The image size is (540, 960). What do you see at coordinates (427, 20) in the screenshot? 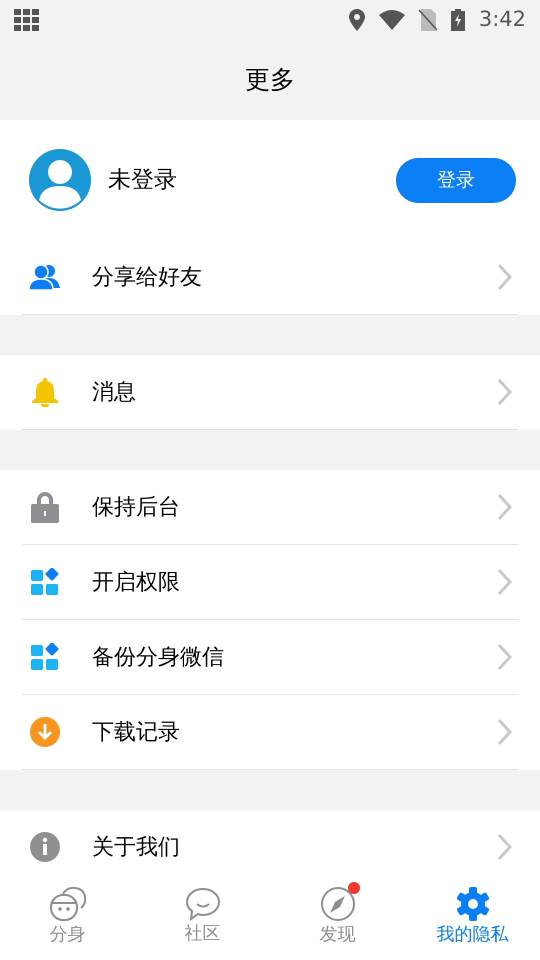
I see `no-sim-icon` at bounding box center [427, 20].